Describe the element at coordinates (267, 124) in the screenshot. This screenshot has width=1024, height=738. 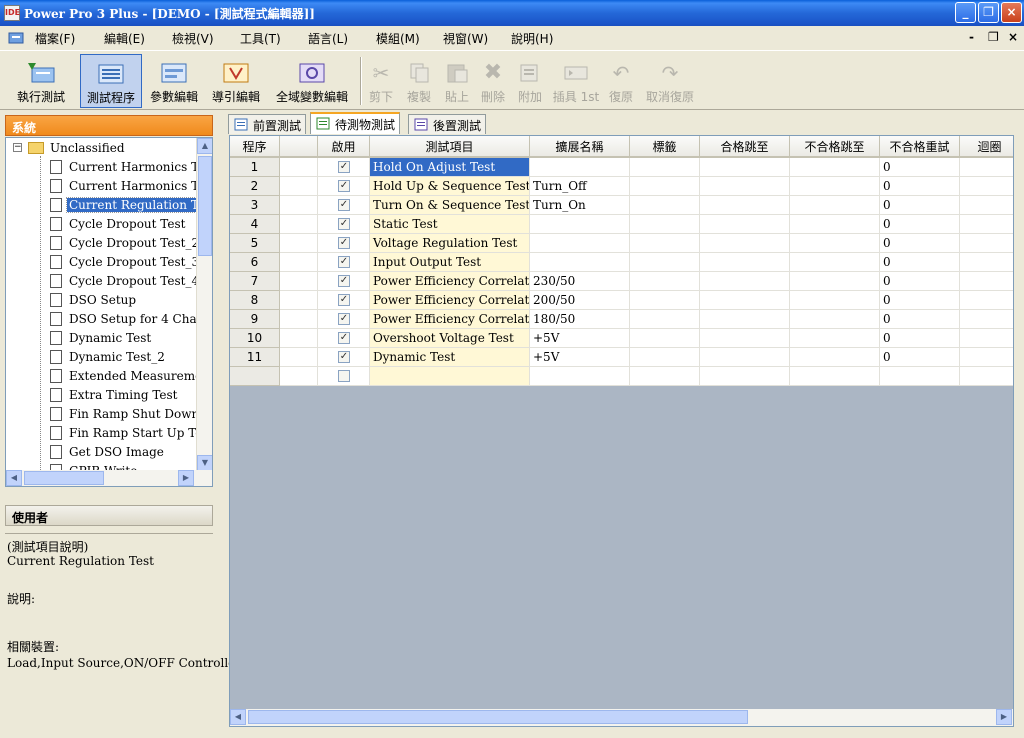
I see `tab-pre-test: 前置測試` at that location.